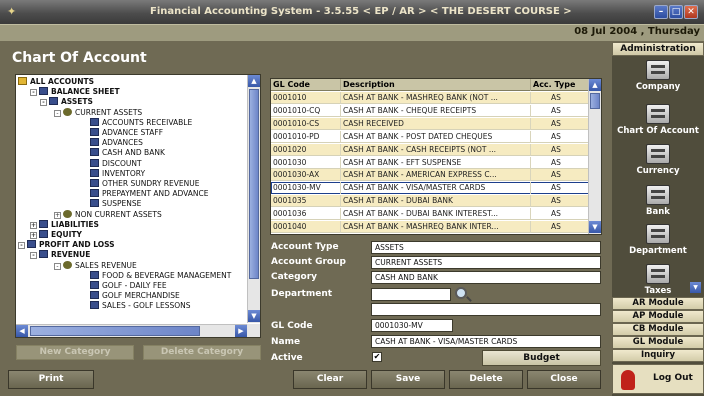  Describe the element at coordinates (135, 295) in the screenshot. I see `tree-node: GOLF MERCHANDISE` at that location.